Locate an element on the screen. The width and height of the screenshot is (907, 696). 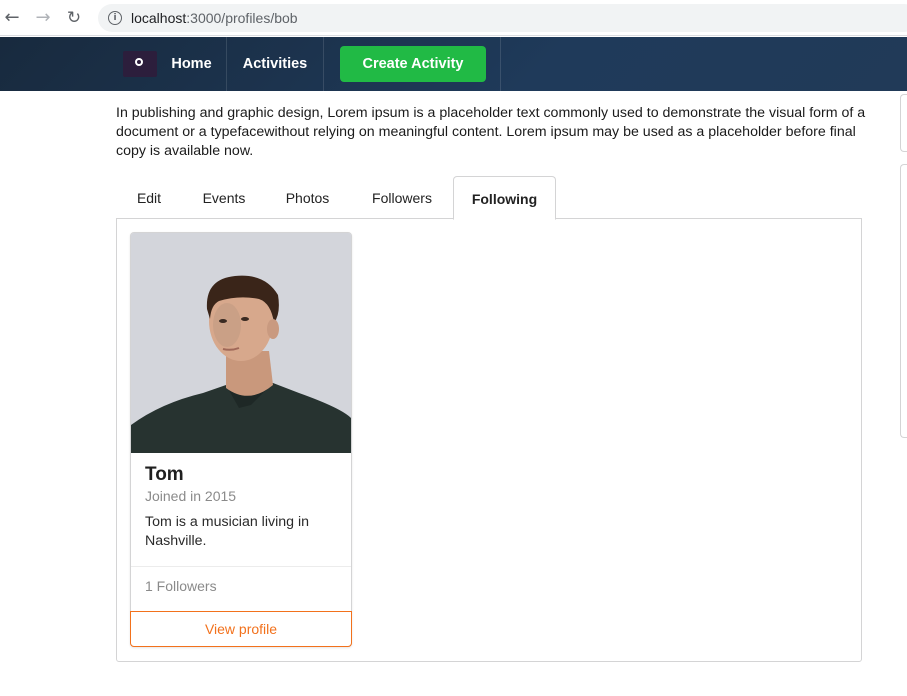
main-navbar: Home Activities Create Activity is located at coordinates (453, 64).